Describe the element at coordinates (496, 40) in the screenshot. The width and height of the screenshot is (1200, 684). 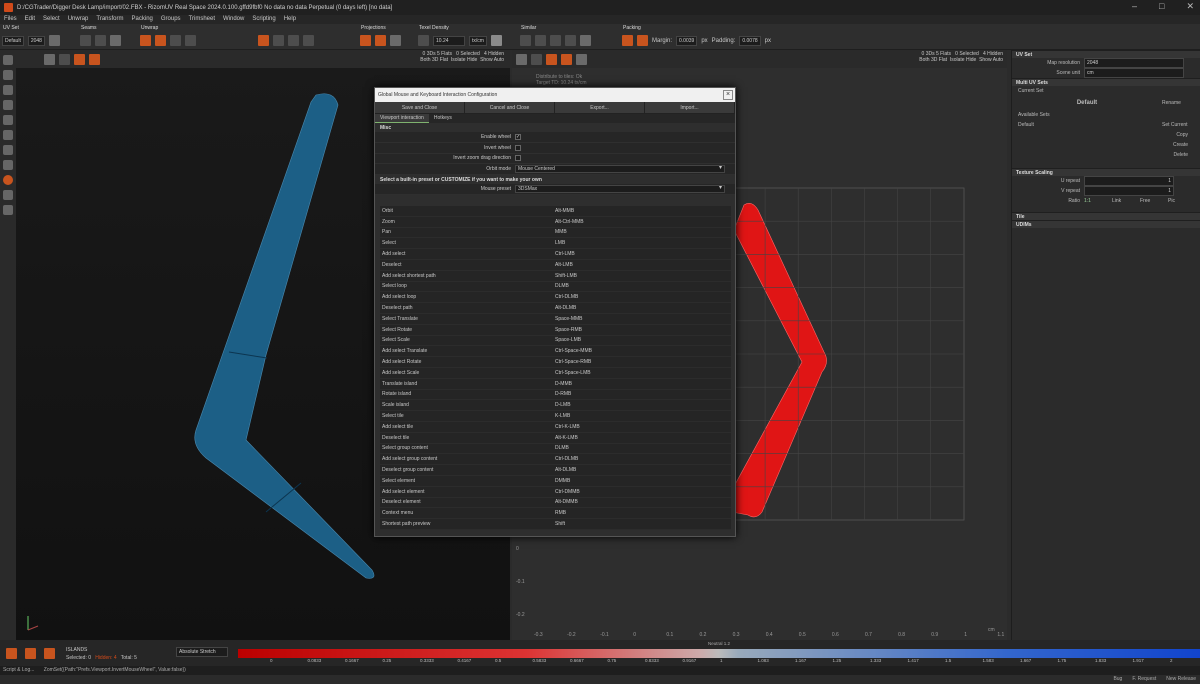
I see `apply-density-icon` at that location.